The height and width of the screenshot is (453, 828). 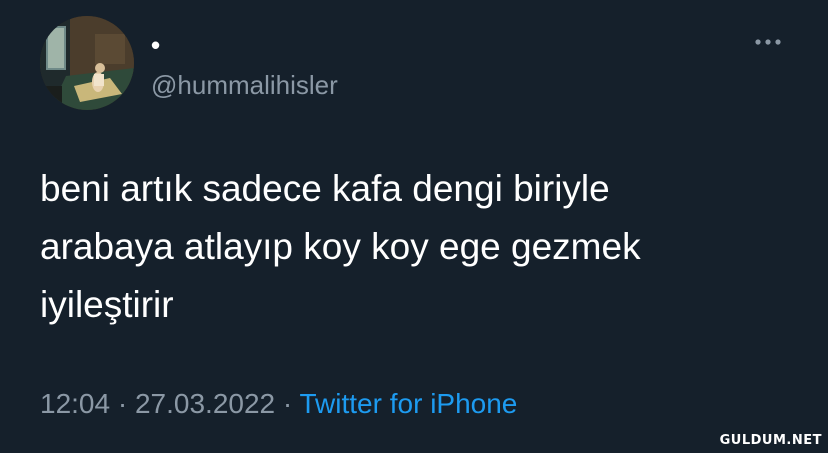 I want to click on tweet-meta: 12:04 · 27.03.2022 · Twitter for iPhone, so click(x=278, y=404).